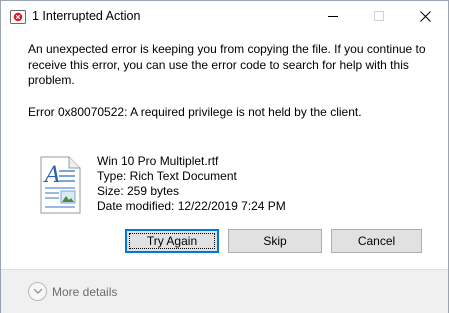 Image resolution: width=449 pixels, height=313 pixels. I want to click on file-type: Type: Rich Text Document, so click(167, 176).